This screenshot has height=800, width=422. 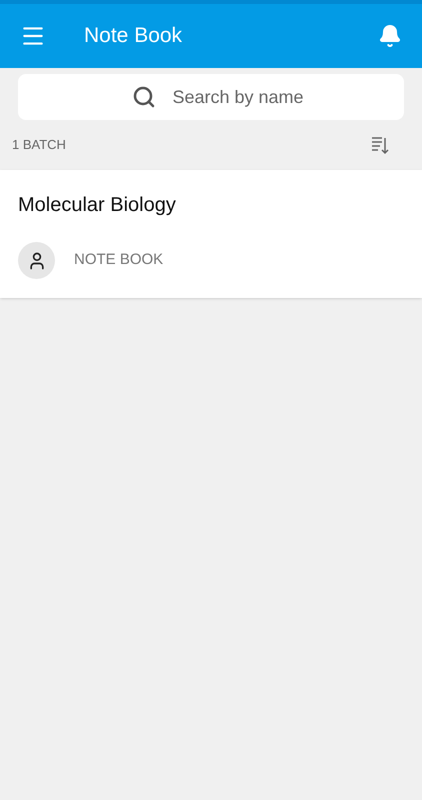 I want to click on app-title: Note Book, so click(x=134, y=36).